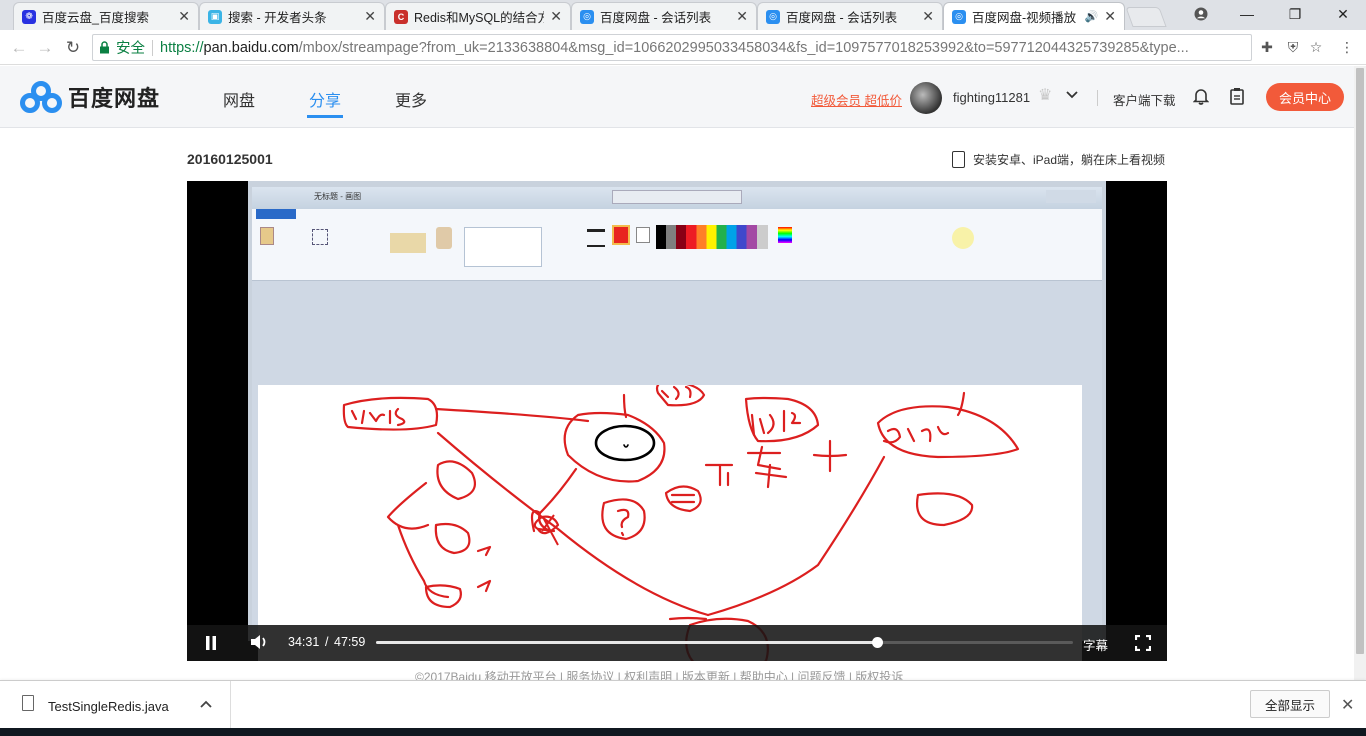  I want to click on show-all-downloads-button: 全部显示, so click(1290, 704).